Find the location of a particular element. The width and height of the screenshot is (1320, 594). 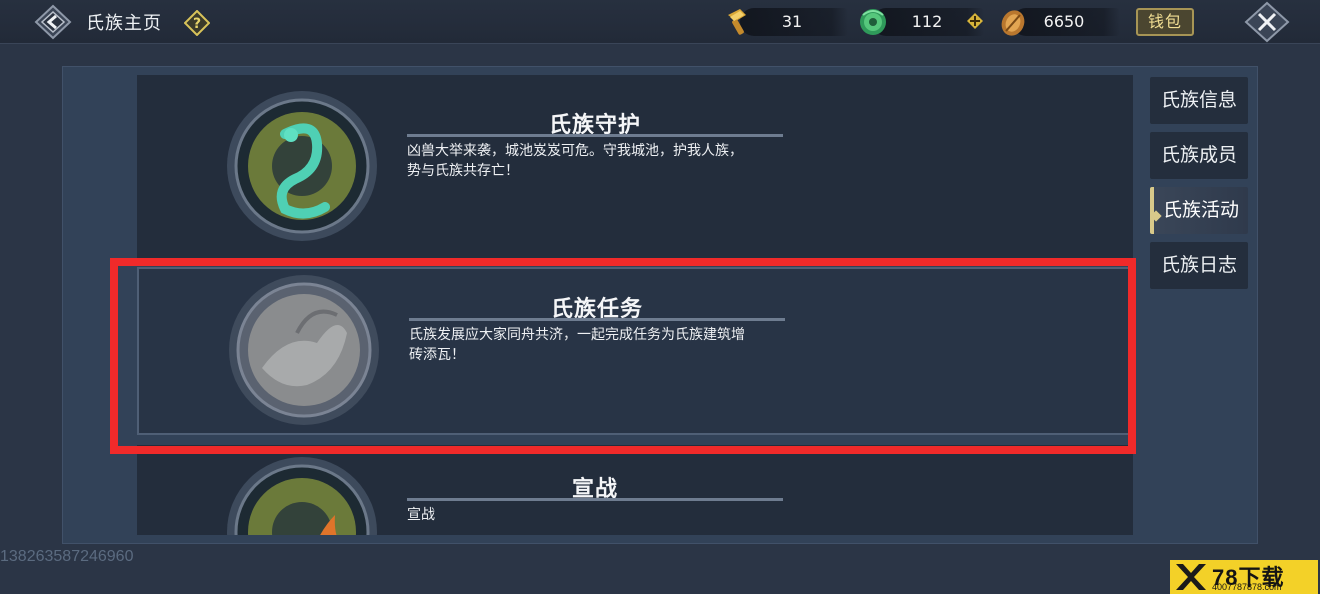

tab-clan-activities: 氏族活动 is located at coordinates (1199, 210).